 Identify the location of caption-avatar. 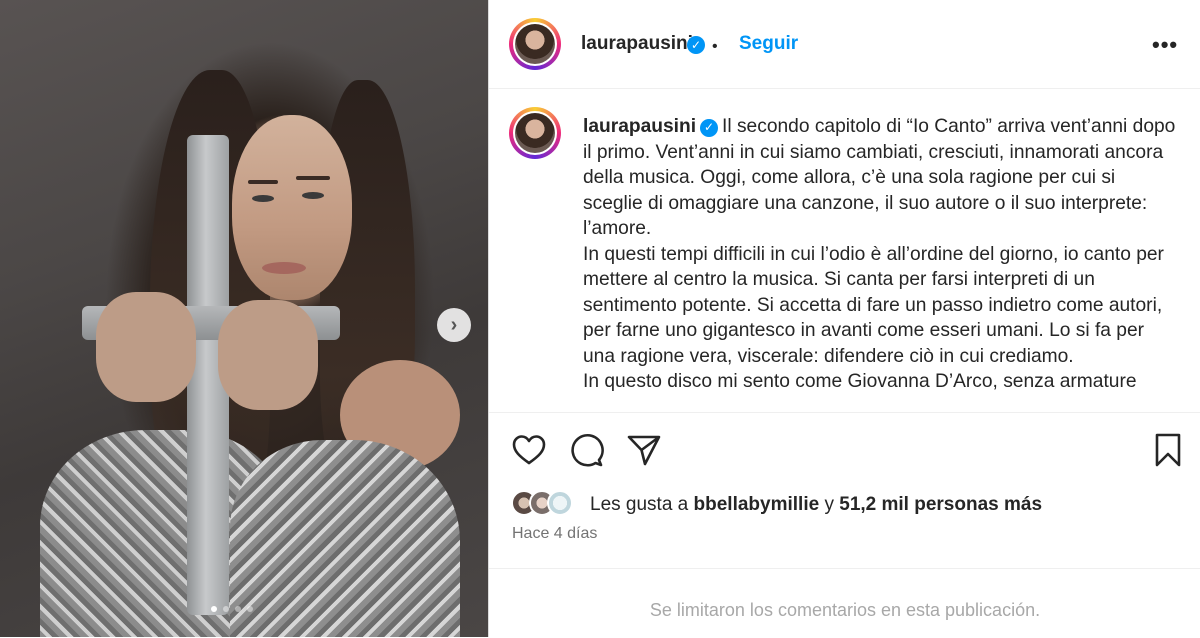
(535, 133).